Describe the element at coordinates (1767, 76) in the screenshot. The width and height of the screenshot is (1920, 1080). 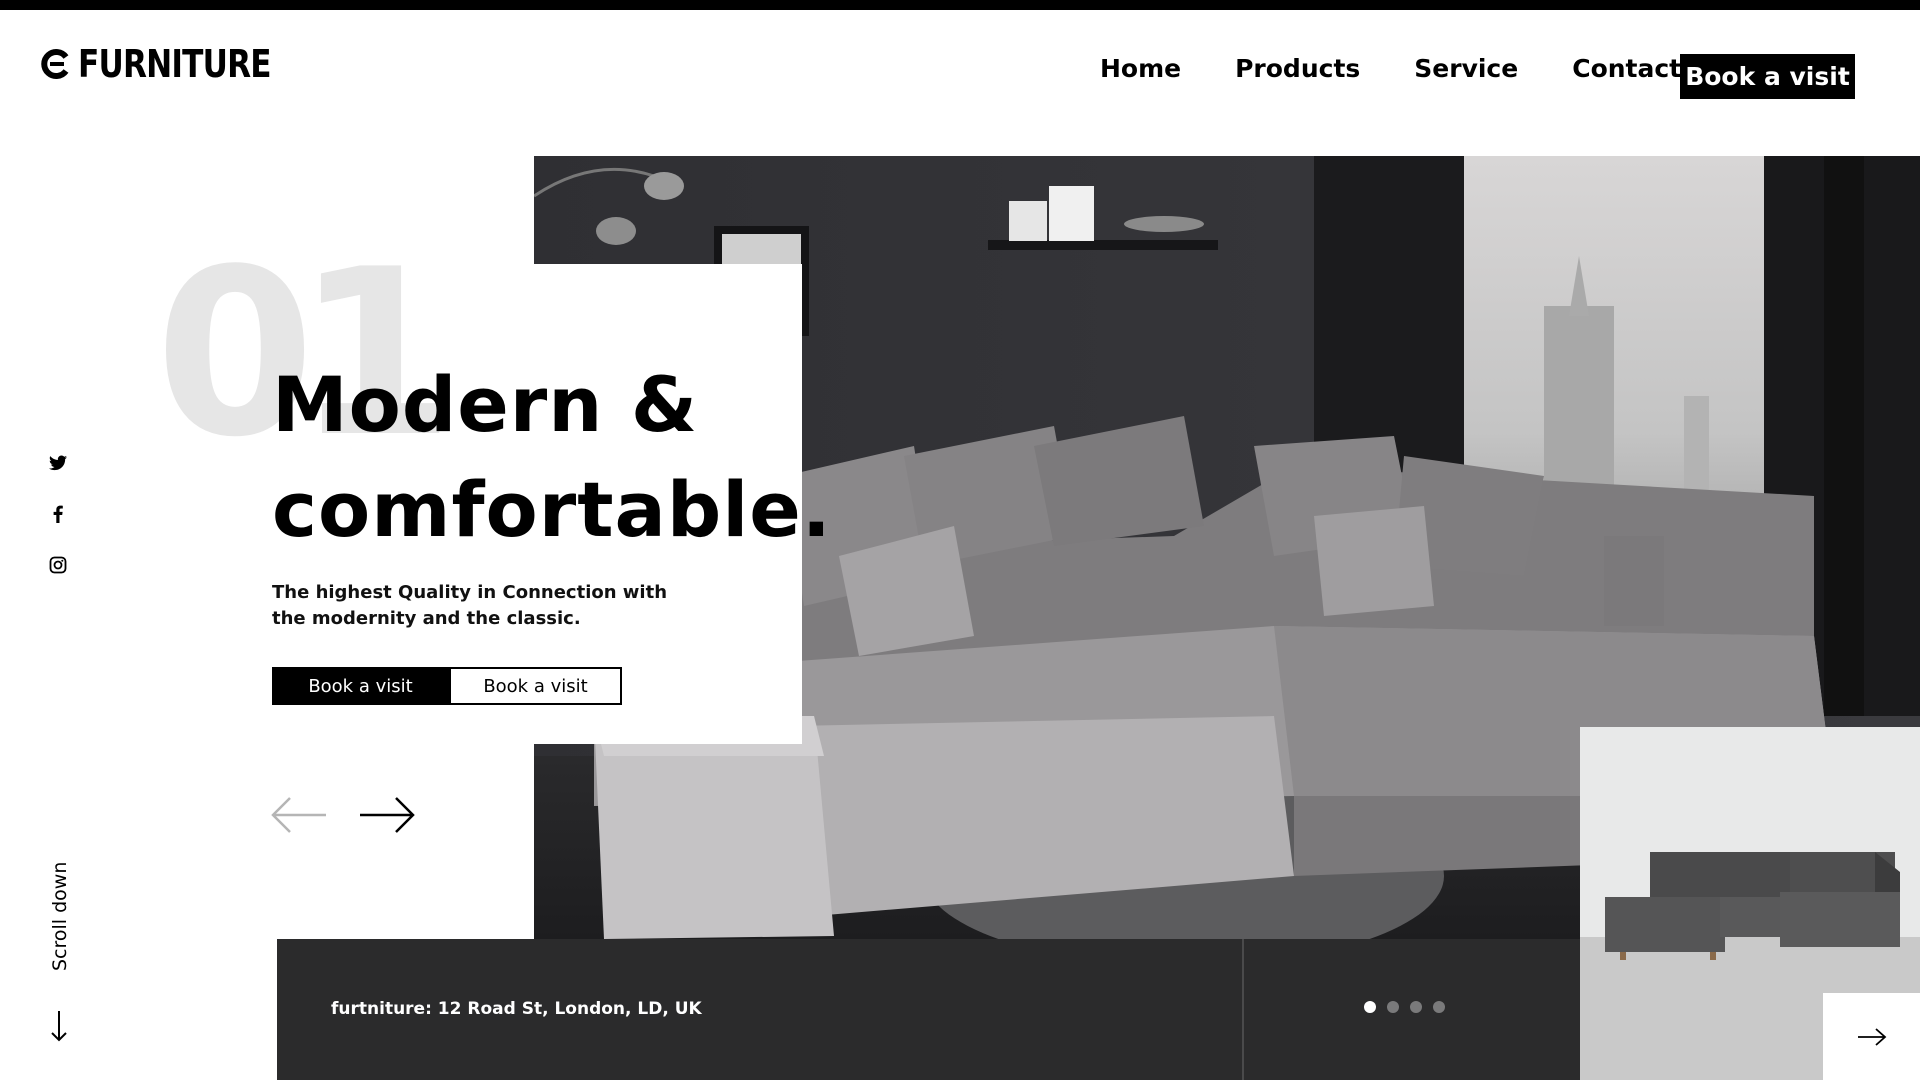
I see `book-visit-nav-button: Book a visit` at that location.